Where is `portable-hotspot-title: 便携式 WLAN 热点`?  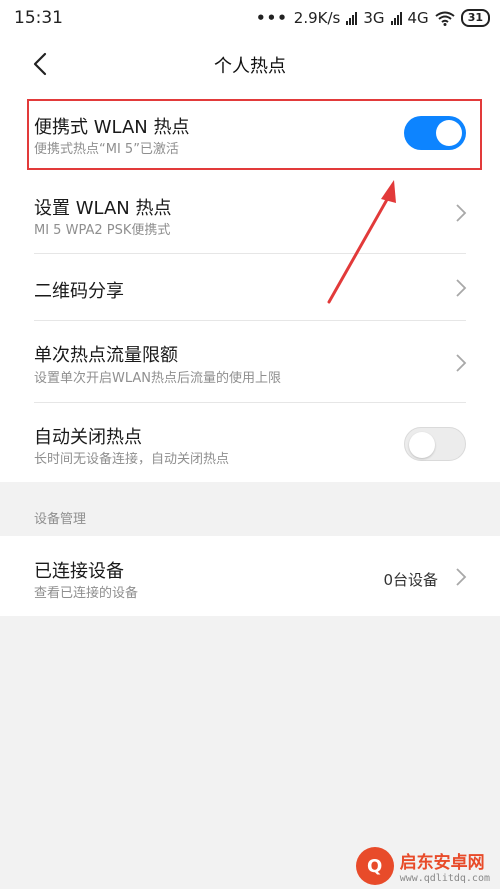
portable-hotspot-title: 便携式 WLAN 热点 is located at coordinates (112, 127).